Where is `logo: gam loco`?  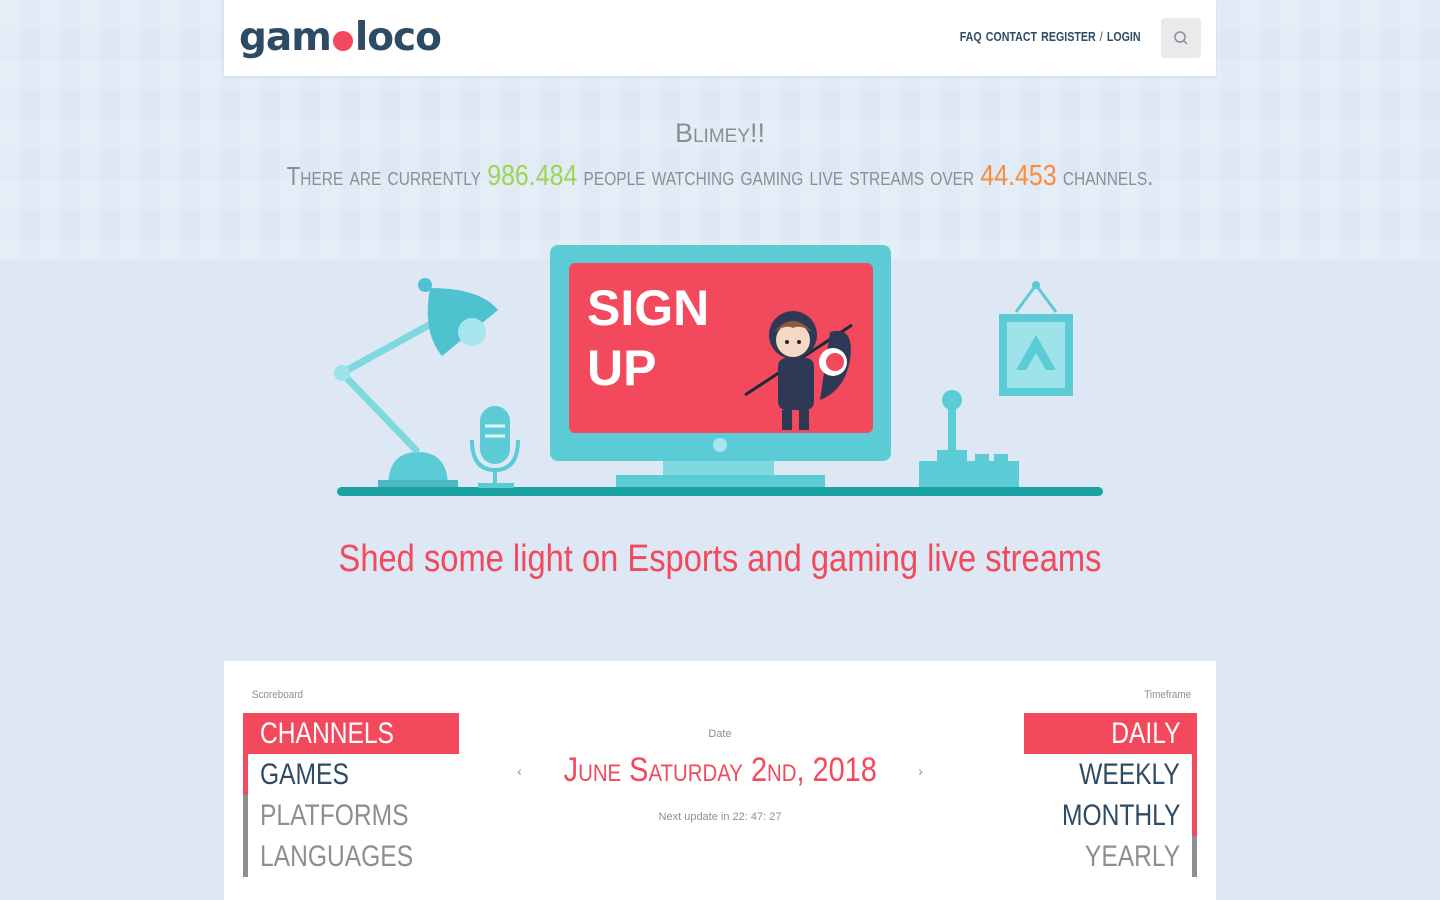 logo: gam loco is located at coordinates (340, 38).